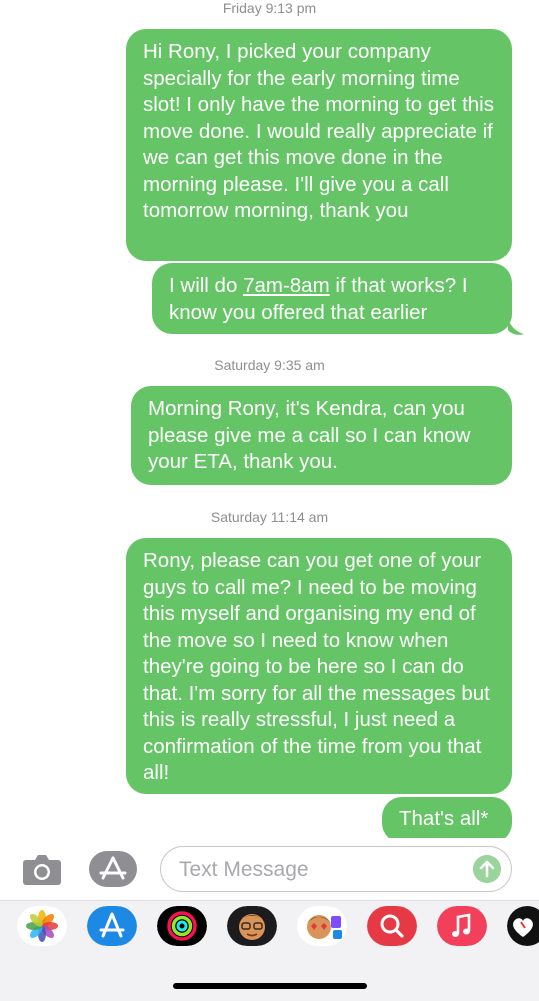 This screenshot has width=539, height=1001. I want to click on activity-icon, so click(182, 926).